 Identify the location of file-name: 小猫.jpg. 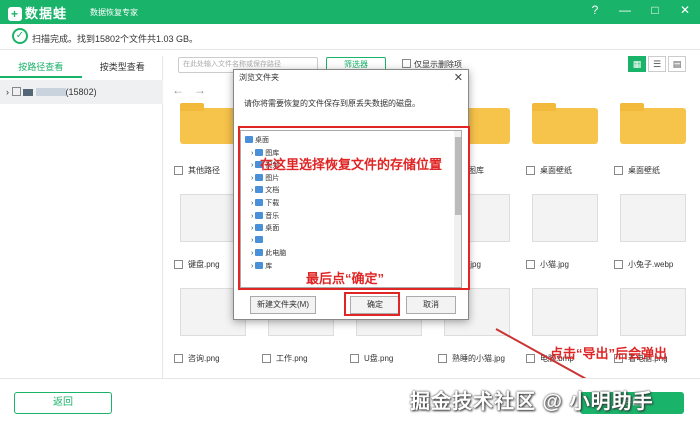
(554, 264).